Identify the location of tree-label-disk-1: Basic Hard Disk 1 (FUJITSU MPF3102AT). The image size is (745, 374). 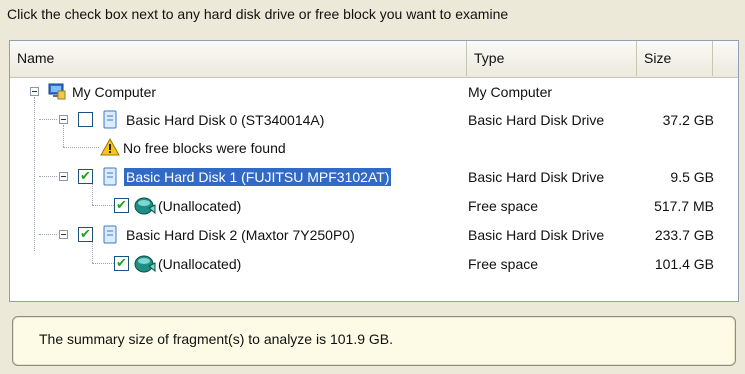
(257, 177).